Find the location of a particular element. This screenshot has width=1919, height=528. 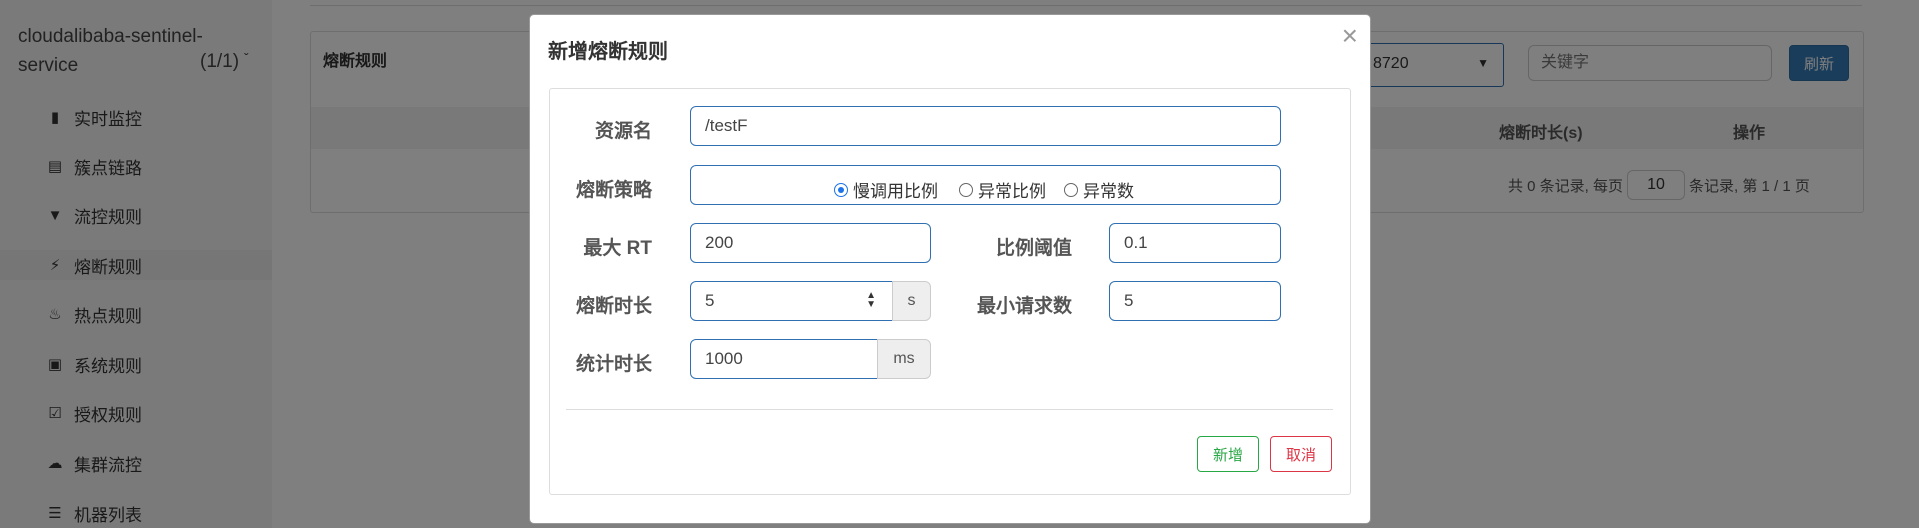

resource-name-input: /testF is located at coordinates (985, 126).